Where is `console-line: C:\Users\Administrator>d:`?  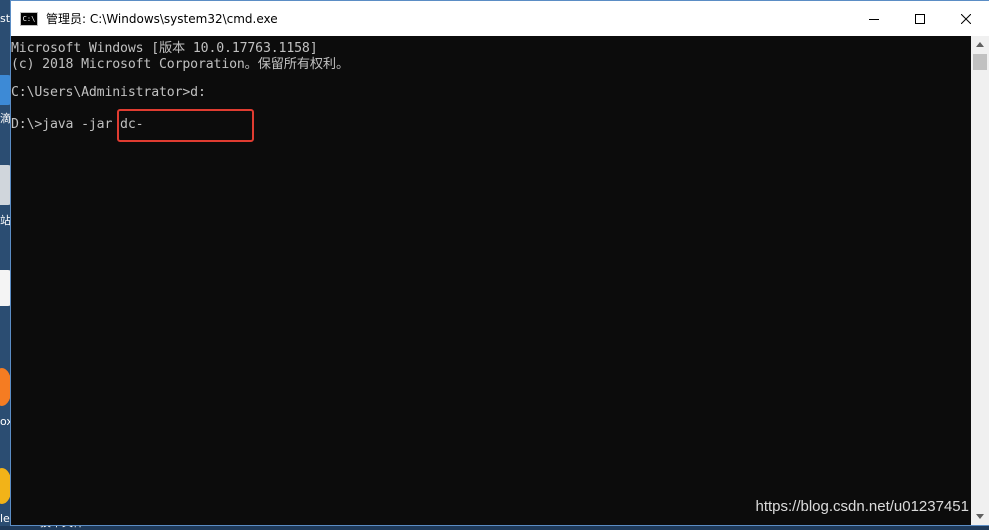 console-line: C:\Users\Administrator>d: is located at coordinates (108, 92).